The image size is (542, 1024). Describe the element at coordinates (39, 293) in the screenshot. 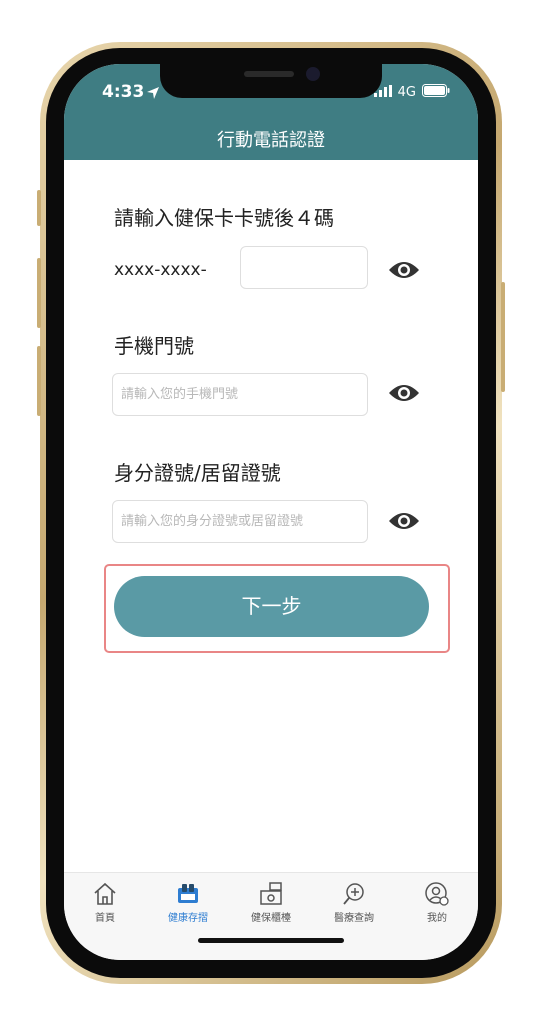

I see `volume-up-button` at that location.